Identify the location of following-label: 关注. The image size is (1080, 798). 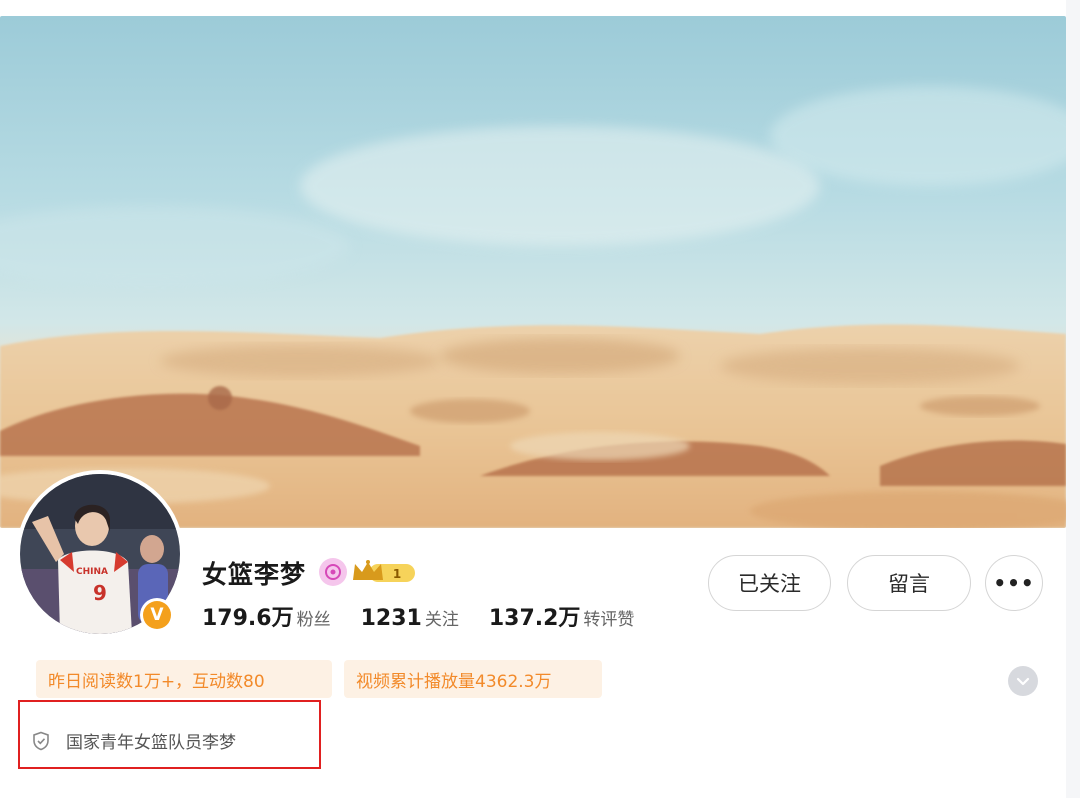
(442, 620).